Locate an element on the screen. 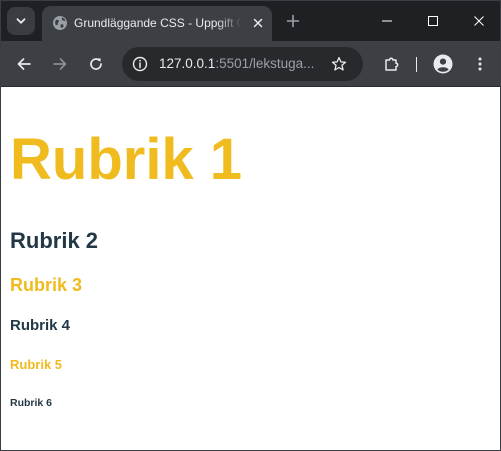  tab-active: Grundläggande CSS - Uppgift 02 is located at coordinates (157, 23).